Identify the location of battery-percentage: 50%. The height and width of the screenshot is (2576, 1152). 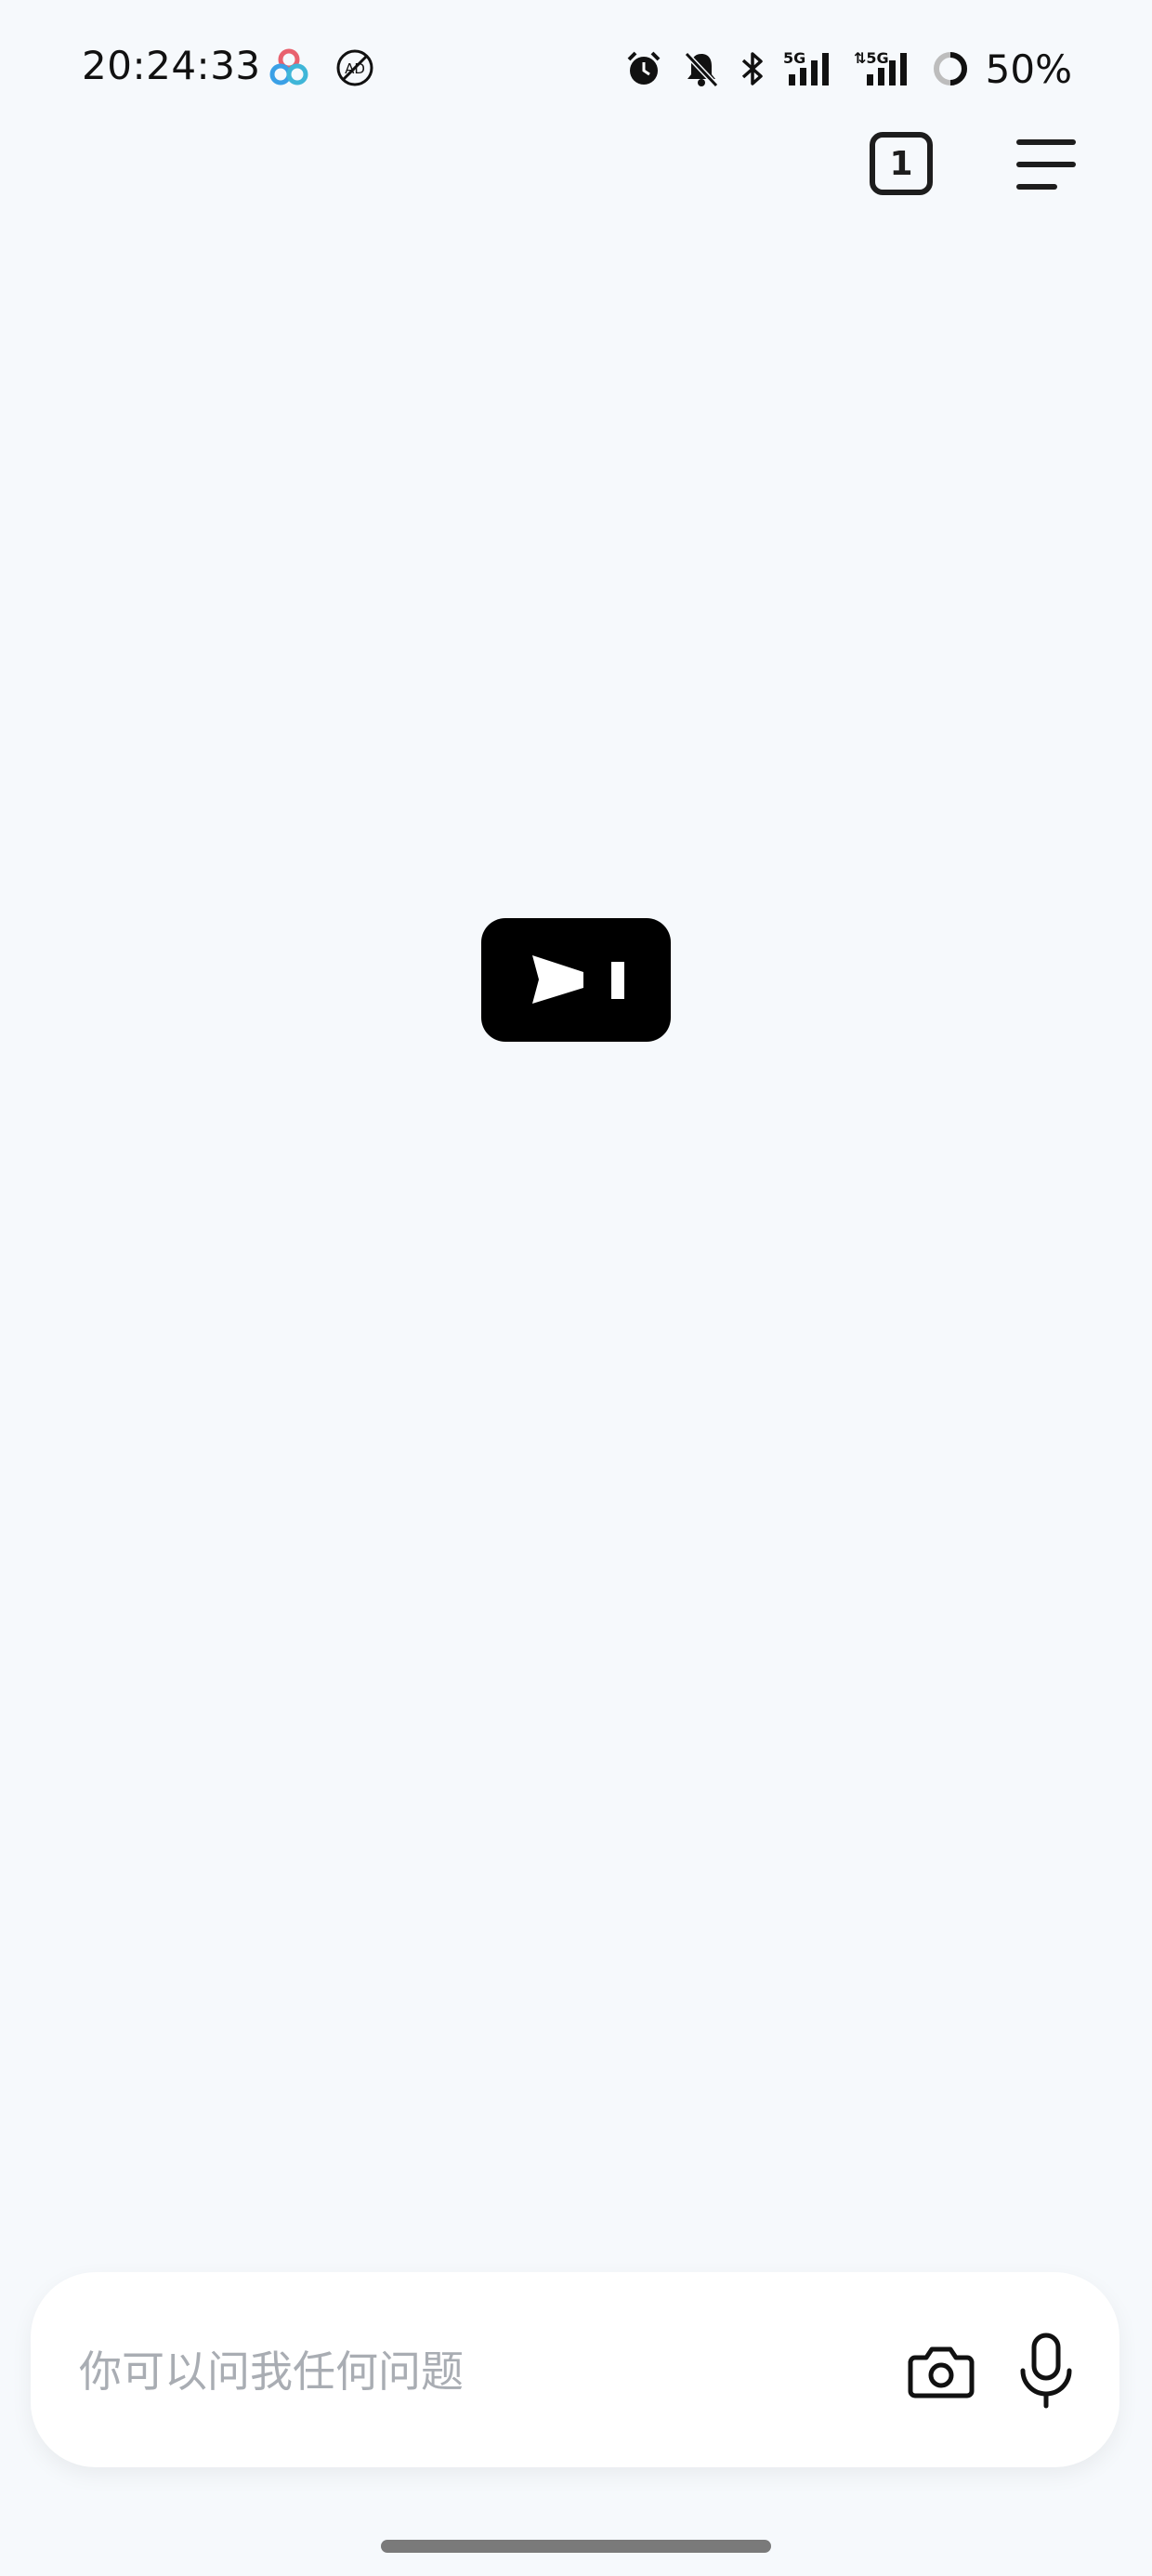
(1028, 69).